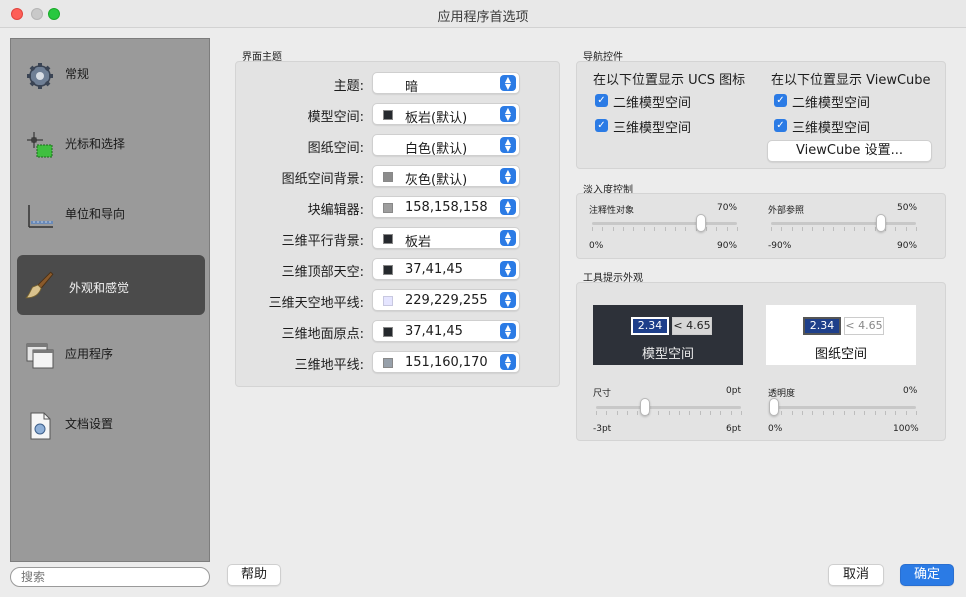  Describe the element at coordinates (907, 208) in the screenshot. I see `xref-value: 50%` at that location.